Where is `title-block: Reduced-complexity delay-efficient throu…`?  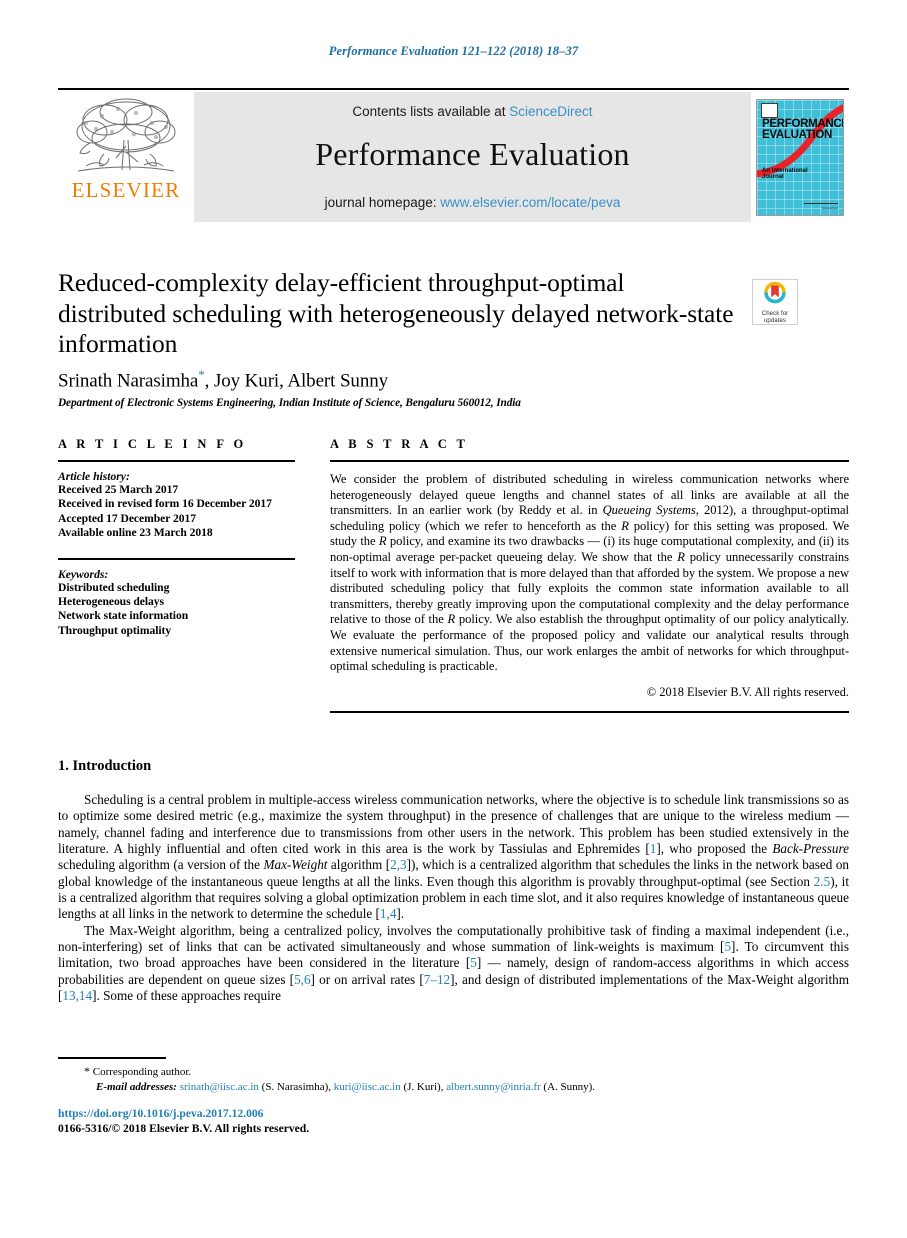 title-block: Reduced-complexity delay-efficient throu… is located at coordinates (398, 338).